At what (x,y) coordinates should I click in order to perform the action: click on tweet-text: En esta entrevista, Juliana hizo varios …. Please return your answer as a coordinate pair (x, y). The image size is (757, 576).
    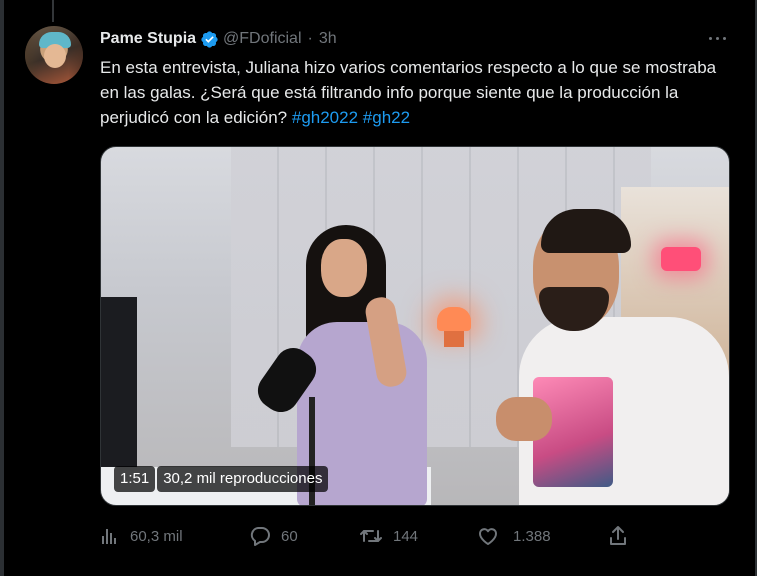
    Looking at the image, I should click on (415, 92).